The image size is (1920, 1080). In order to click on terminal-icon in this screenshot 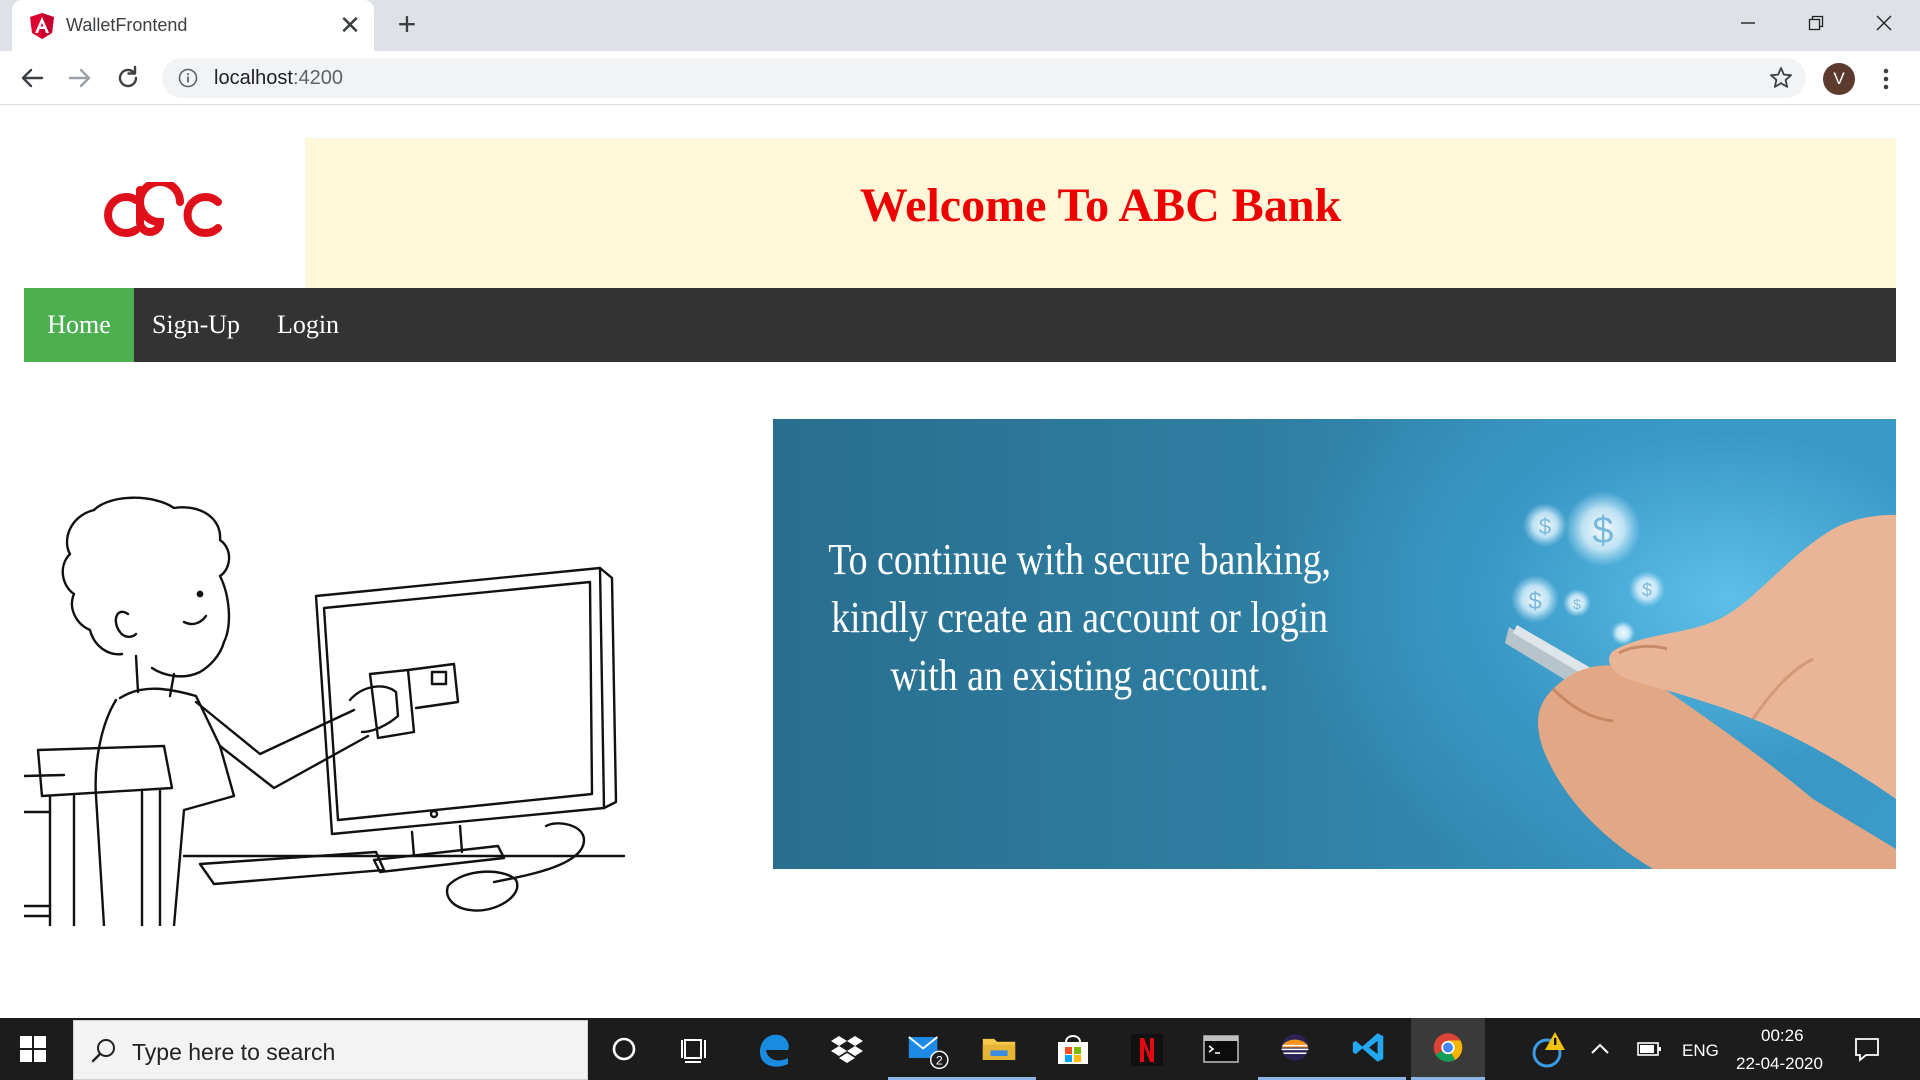, I will do `click(1221, 1049)`.